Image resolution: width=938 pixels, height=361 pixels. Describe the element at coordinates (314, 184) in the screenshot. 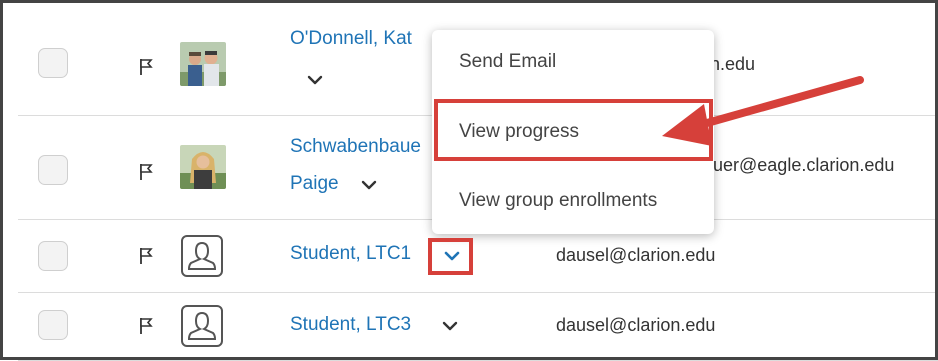

I see `student-name-link-line2: Paige` at that location.